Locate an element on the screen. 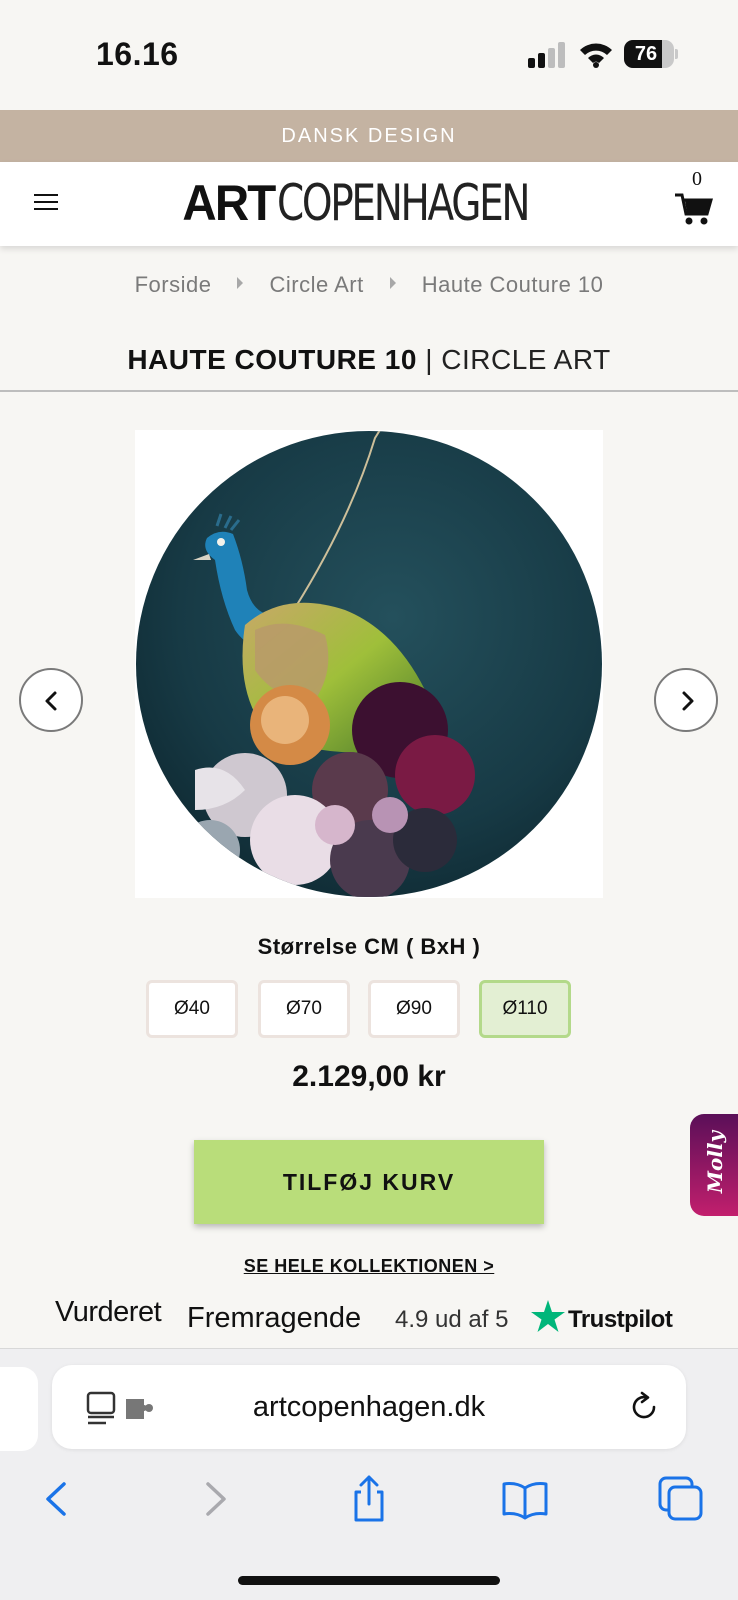 Image resolution: width=738 pixels, height=1600 pixels. title-divider is located at coordinates (369, 391).